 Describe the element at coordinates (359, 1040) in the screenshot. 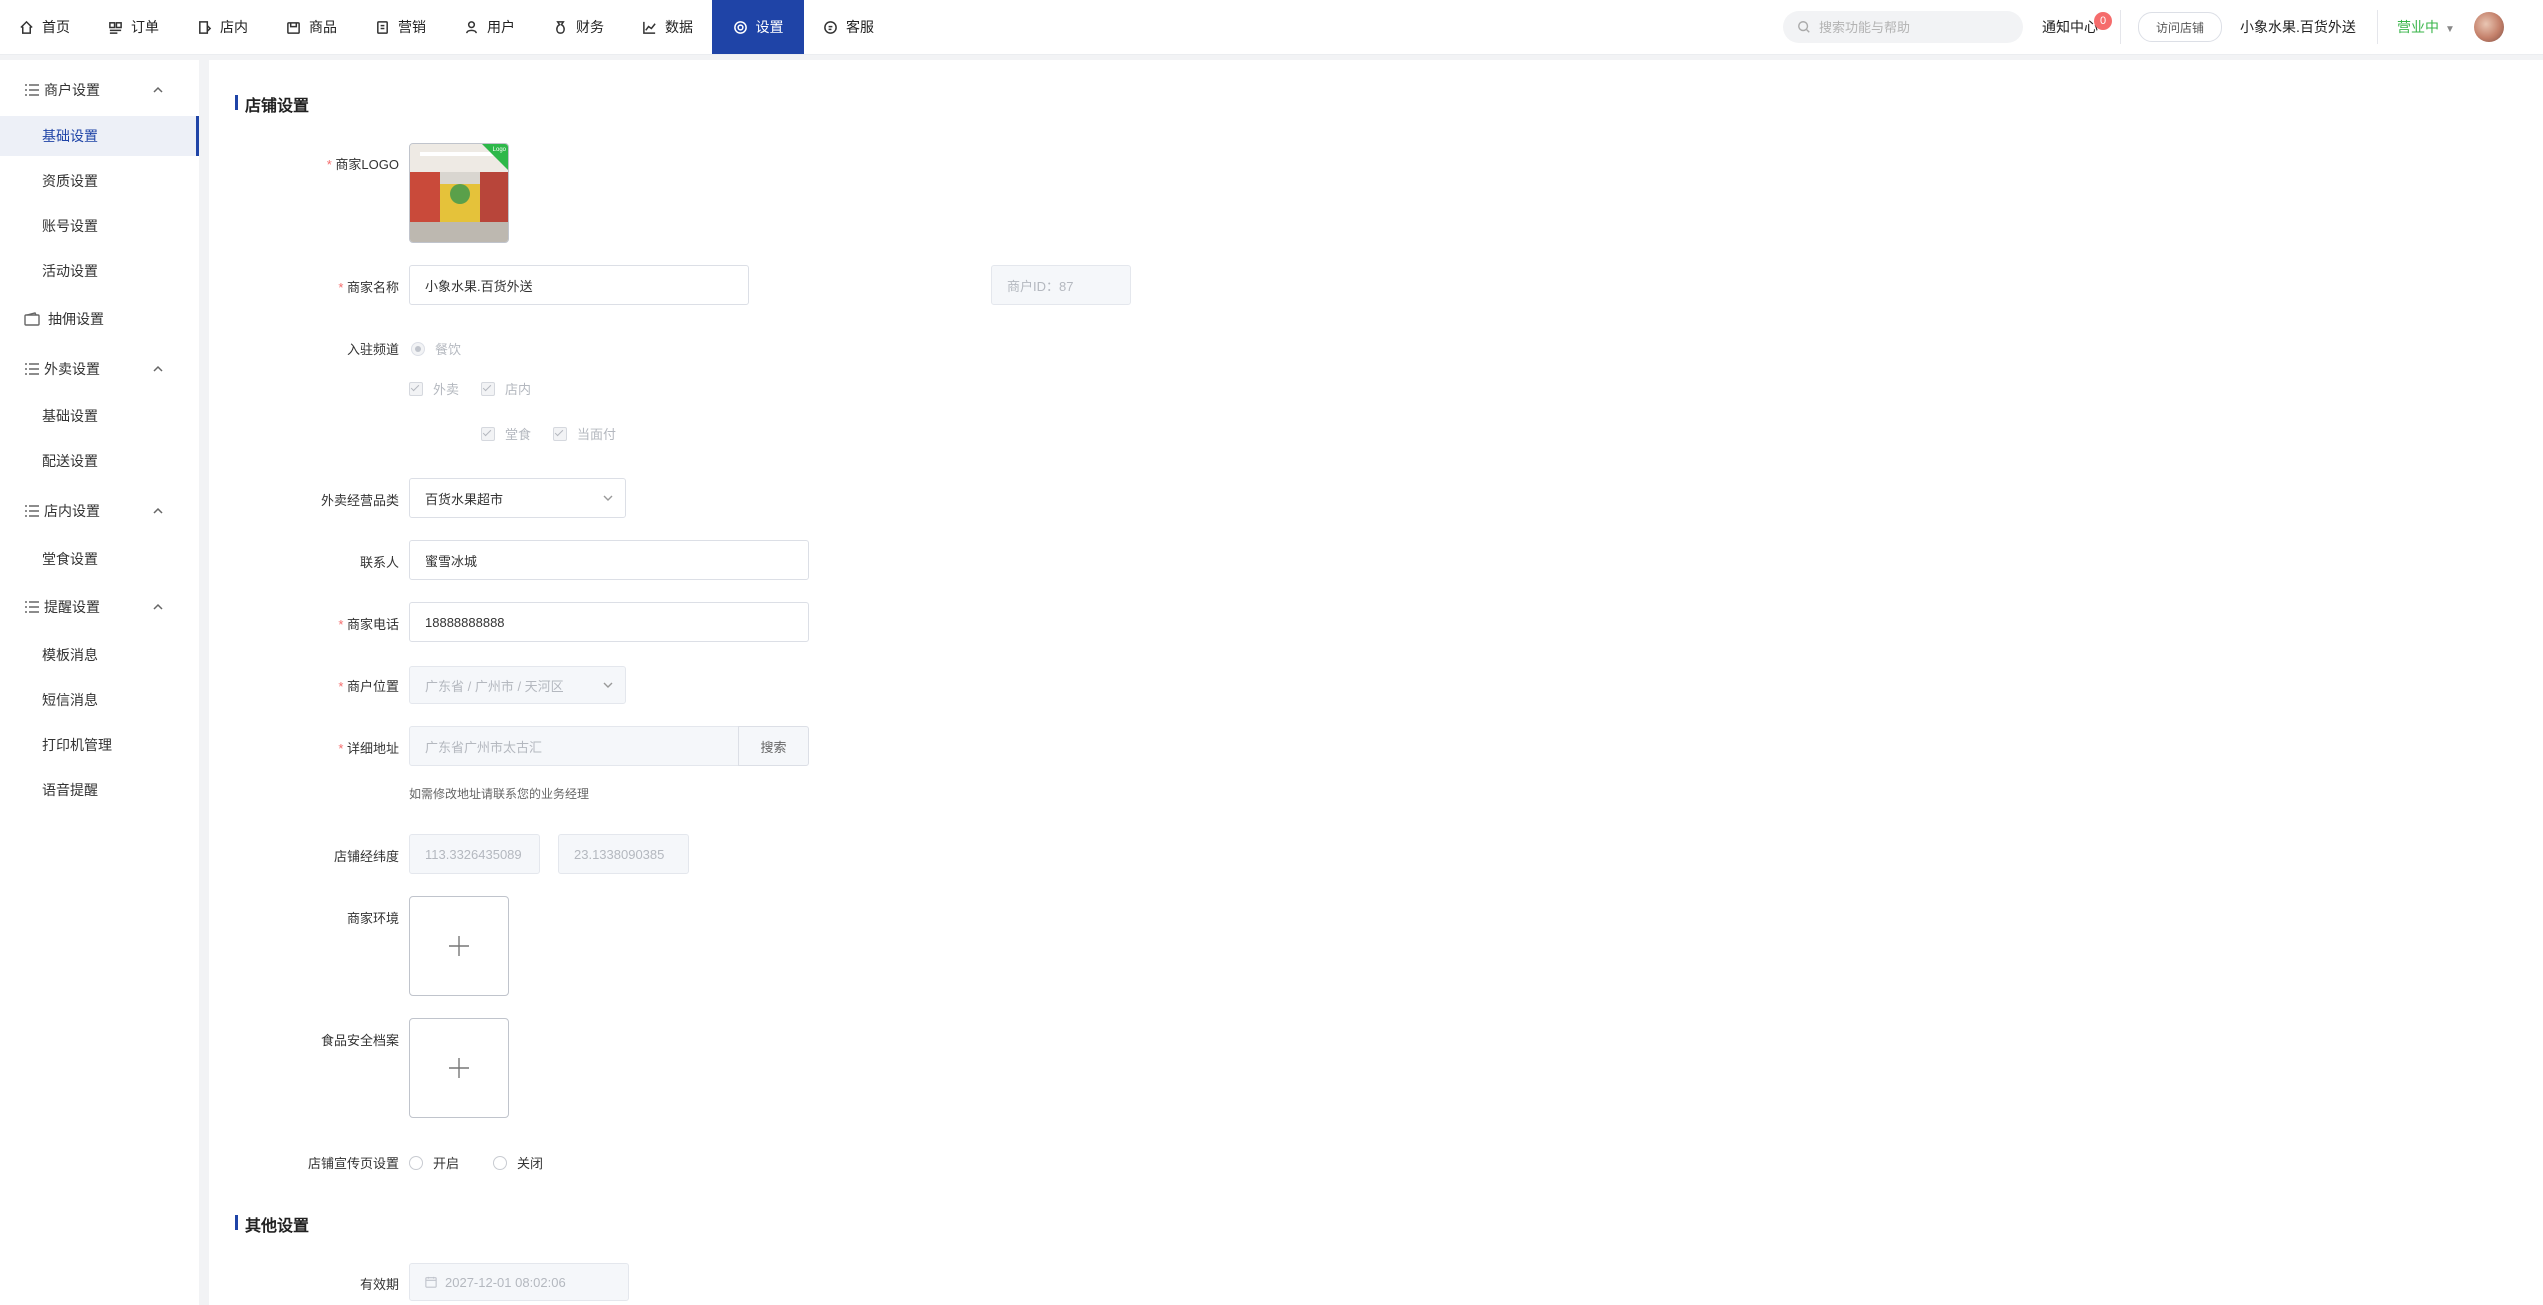

I see `food-safety-label: 食品安全档案` at that location.